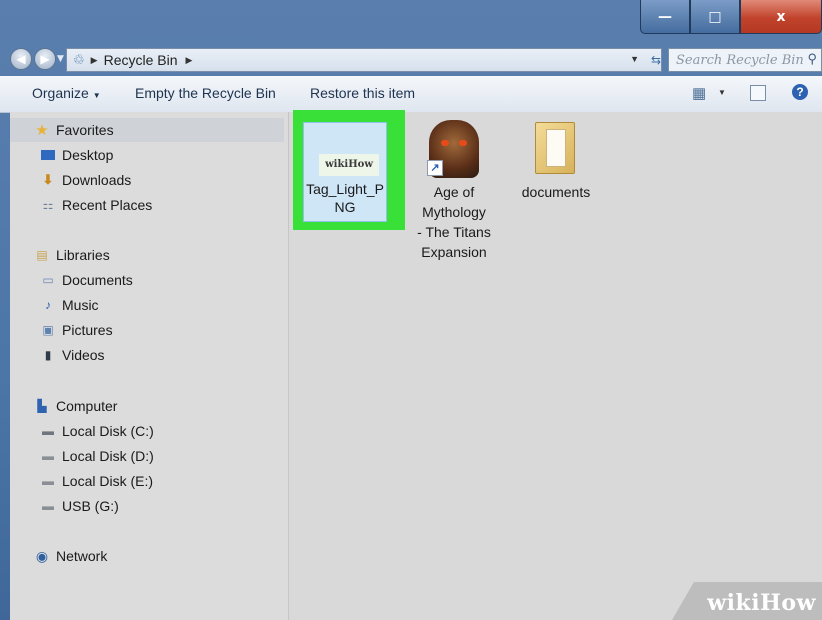 The width and height of the screenshot is (822, 620). I want to click on network-icon: ◉, so click(42, 555).